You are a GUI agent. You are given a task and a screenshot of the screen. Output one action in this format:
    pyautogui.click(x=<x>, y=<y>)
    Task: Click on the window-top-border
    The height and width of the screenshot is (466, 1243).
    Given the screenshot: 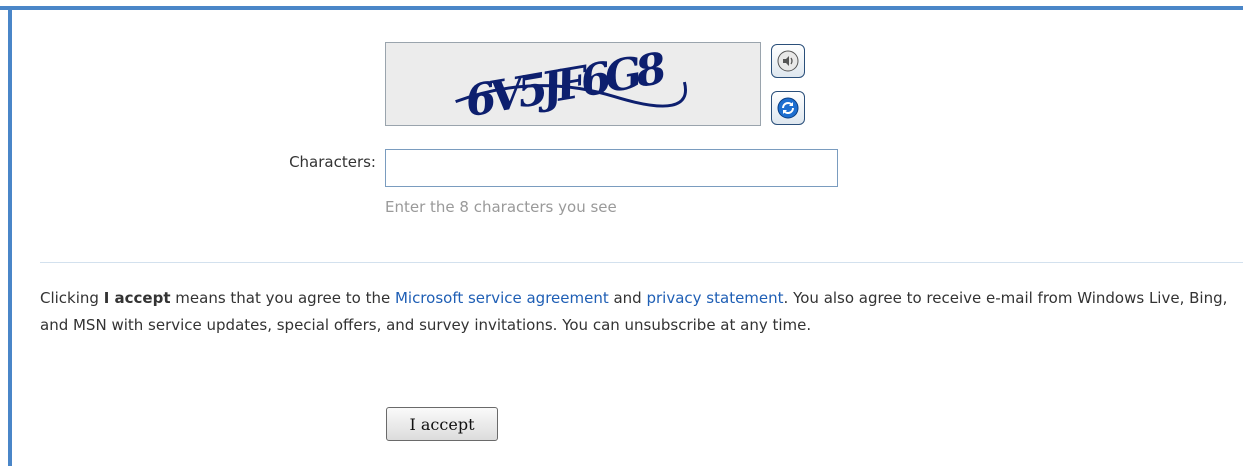 What is the action you would take?
    pyautogui.click(x=621, y=5)
    